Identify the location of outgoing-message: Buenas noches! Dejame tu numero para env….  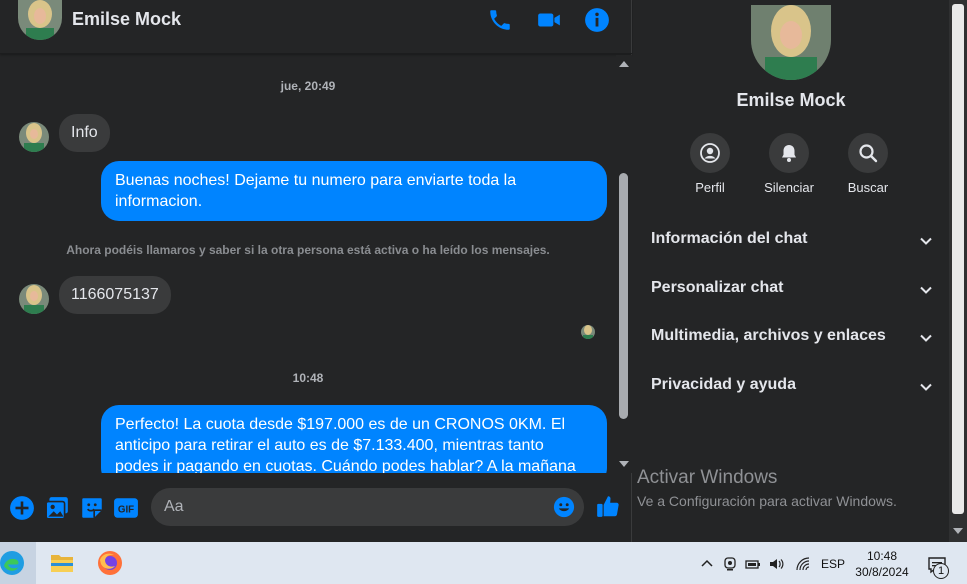
(354, 191).